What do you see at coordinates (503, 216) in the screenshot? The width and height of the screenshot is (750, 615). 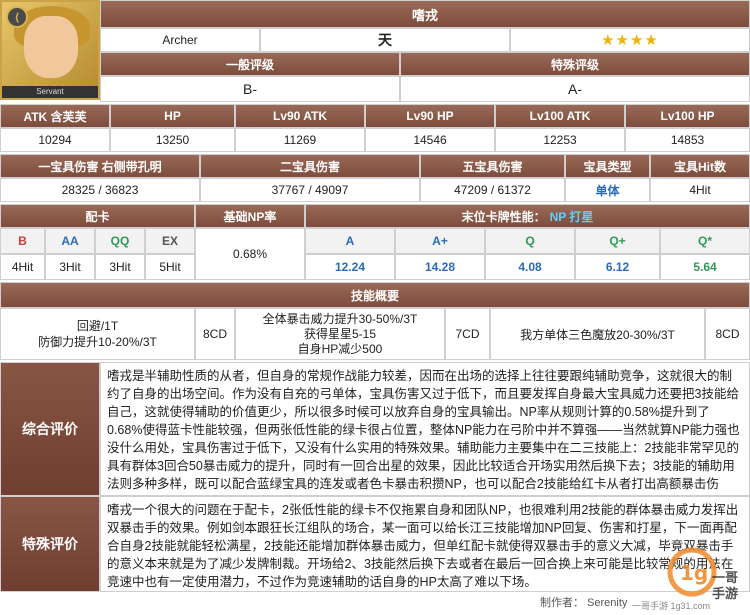 I see `last-card-label: 末位卡牌性能：` at bounding box center [503, 216].